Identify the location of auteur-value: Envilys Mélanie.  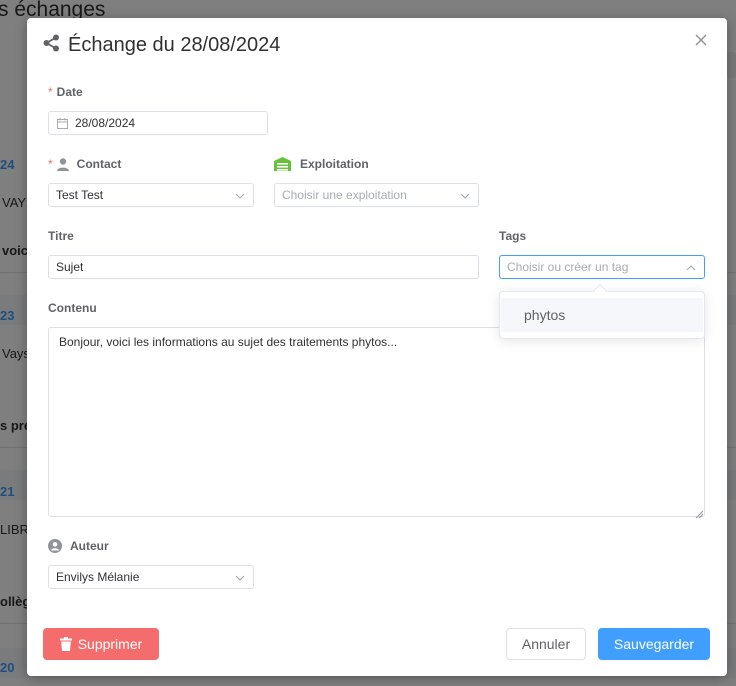
(98, 577).